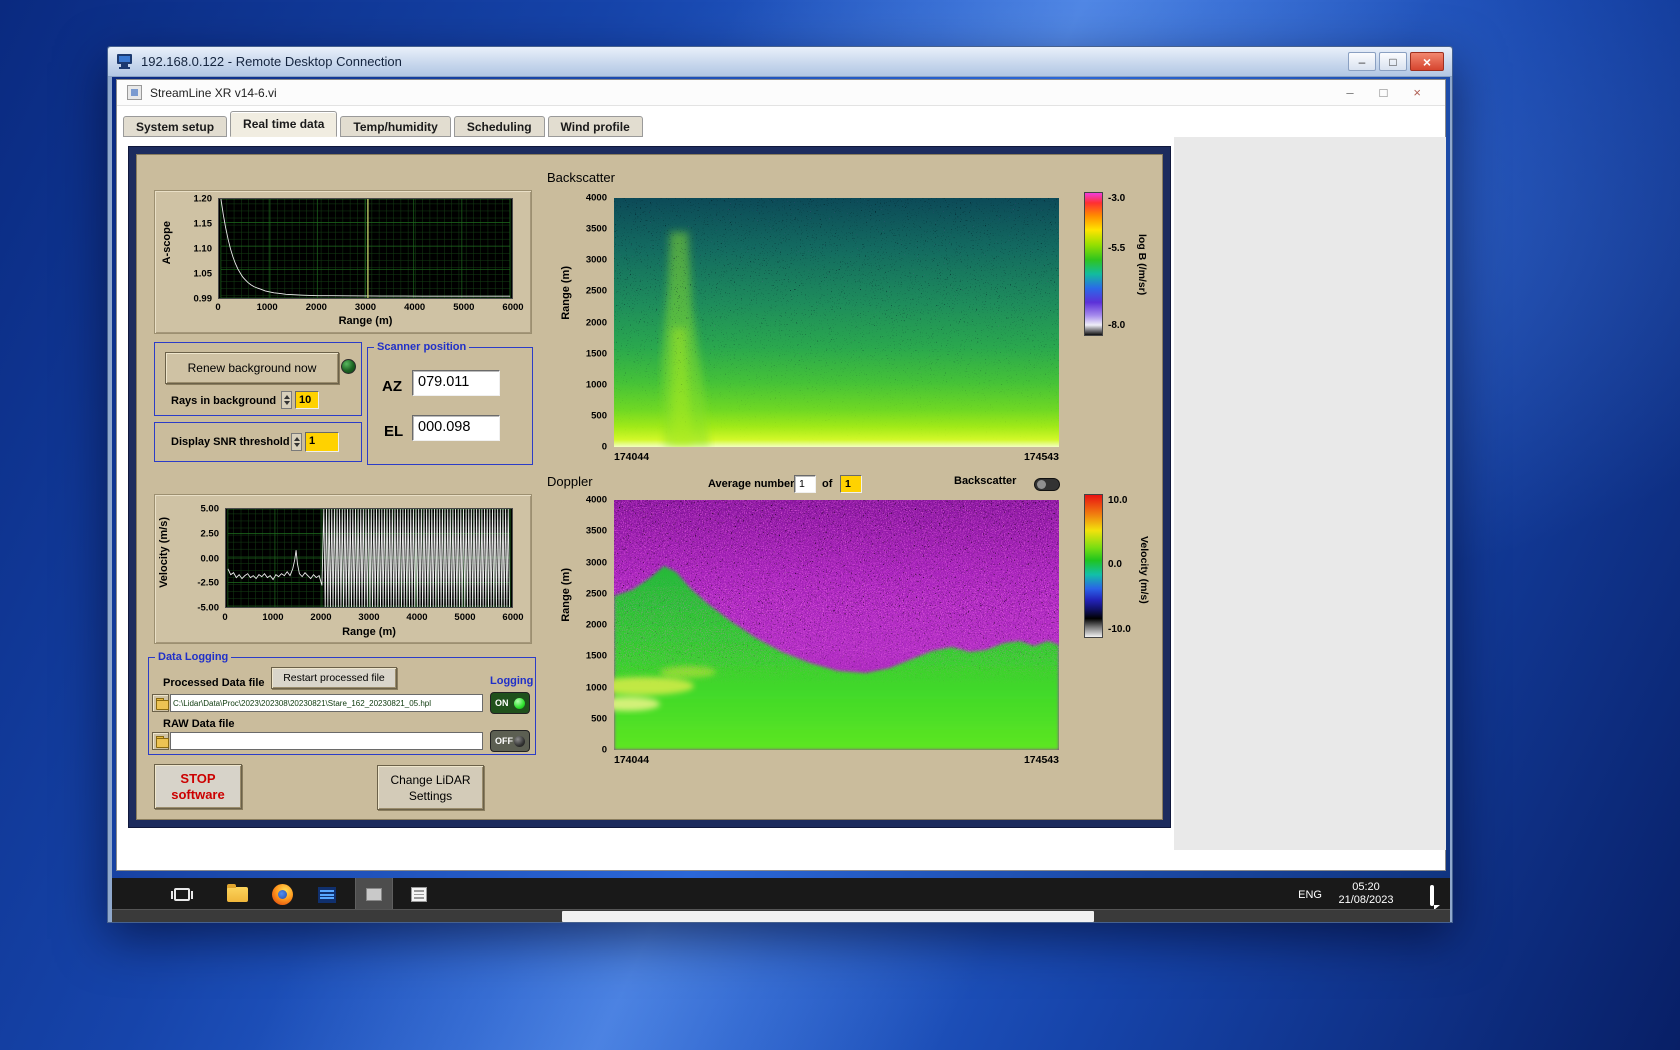 This screenshot has width=1680, height=1050. Describe the element at coordinates (134, 92) in the screenshot. I see `vi-icon` at that location.